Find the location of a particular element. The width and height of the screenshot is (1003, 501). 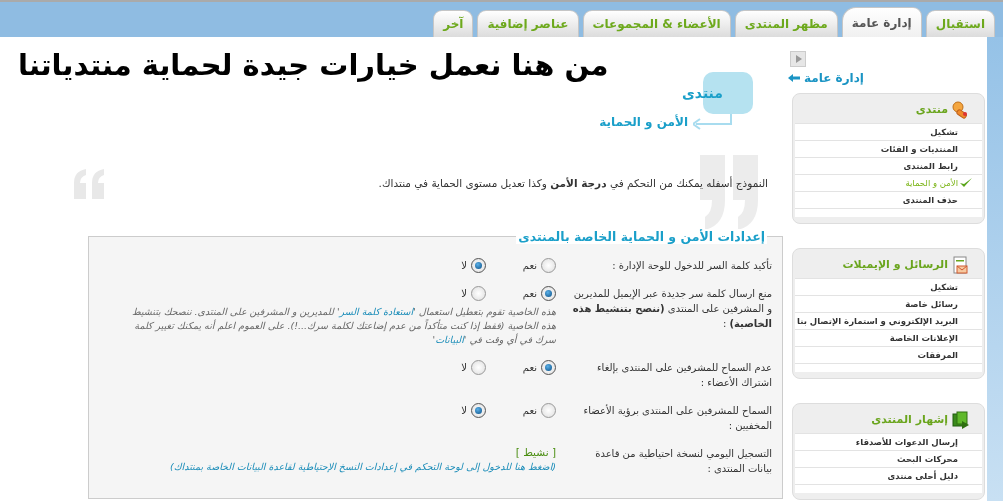

settings-link: (اضغط هنا للدخول إلى لوحة التحكم في إعدادات النسخ الإحتياطية لقاعدة البيانات الخاصة بمنتداك) is located at coordinates (363, 466).